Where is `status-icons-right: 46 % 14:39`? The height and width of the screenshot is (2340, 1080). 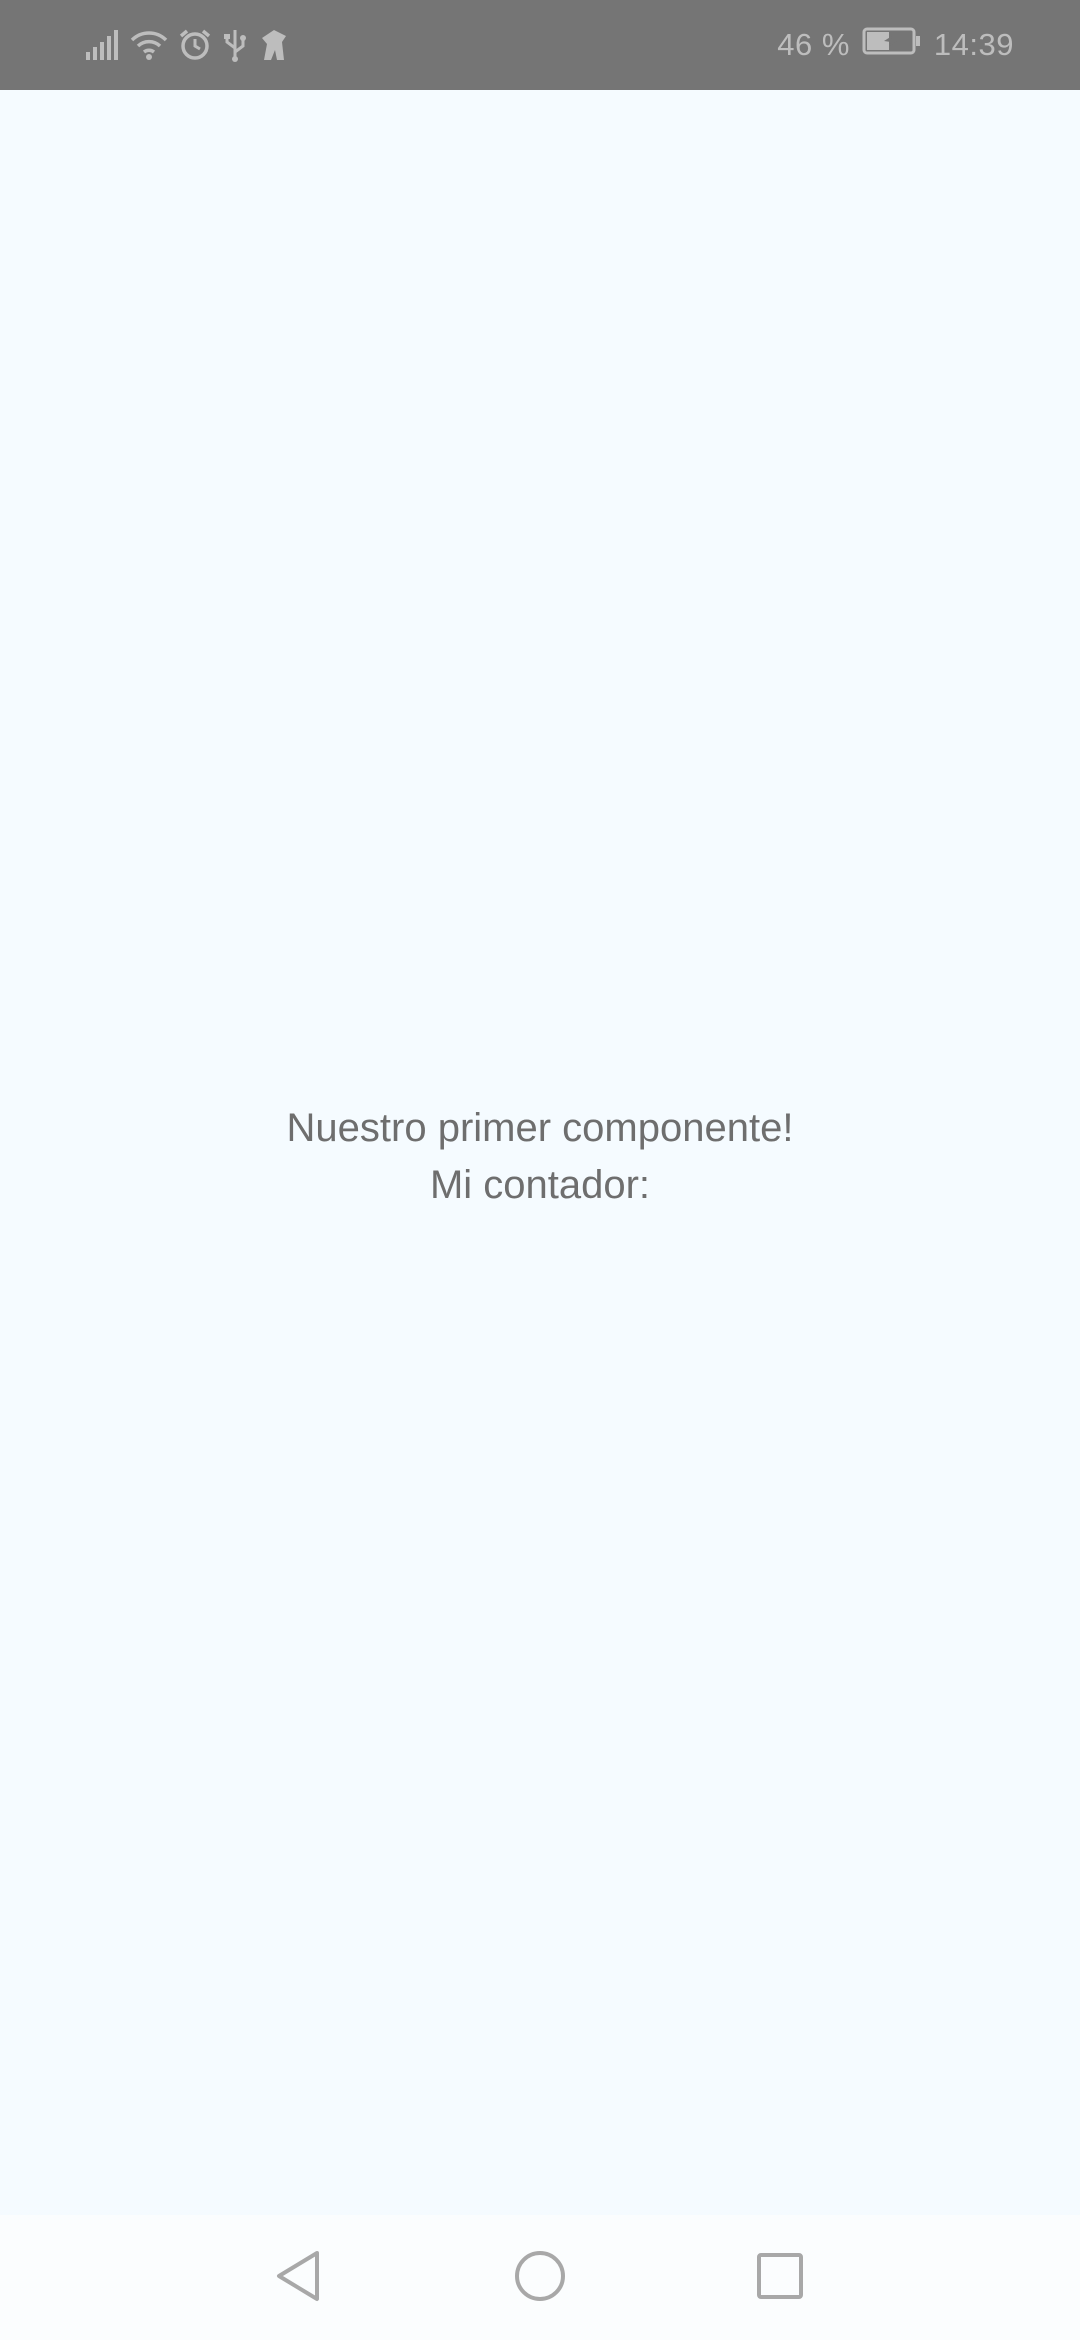
status-icons-right: 46 % 14:39 is located at coordinates (895, 45).